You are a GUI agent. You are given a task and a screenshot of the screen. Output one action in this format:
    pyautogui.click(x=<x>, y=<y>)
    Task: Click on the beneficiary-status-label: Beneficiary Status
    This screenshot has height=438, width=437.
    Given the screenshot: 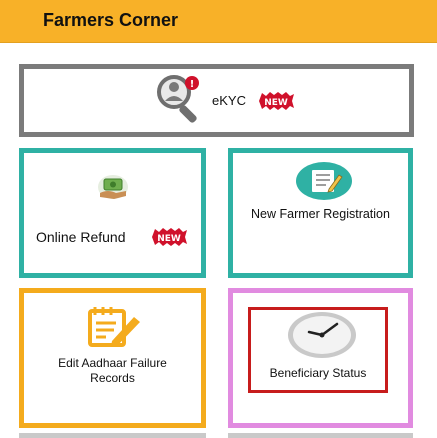 What is the action you would take?
    pyautogui.click(x=318, y=373)
    